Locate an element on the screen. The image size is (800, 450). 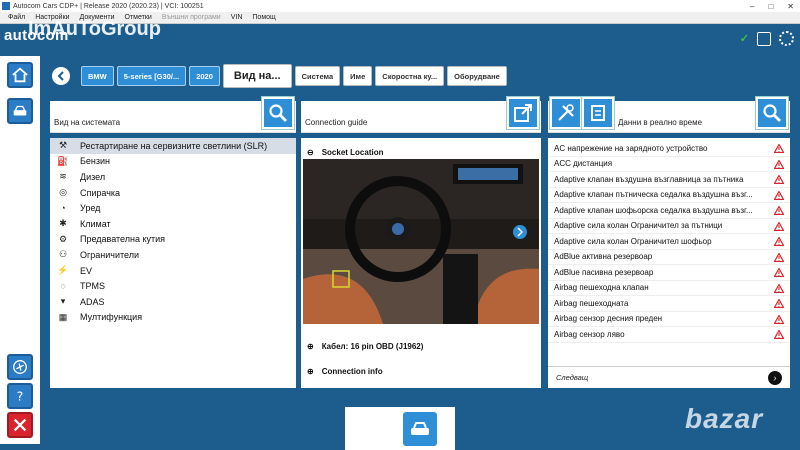
module-icon is located at coordinates (598, 113).